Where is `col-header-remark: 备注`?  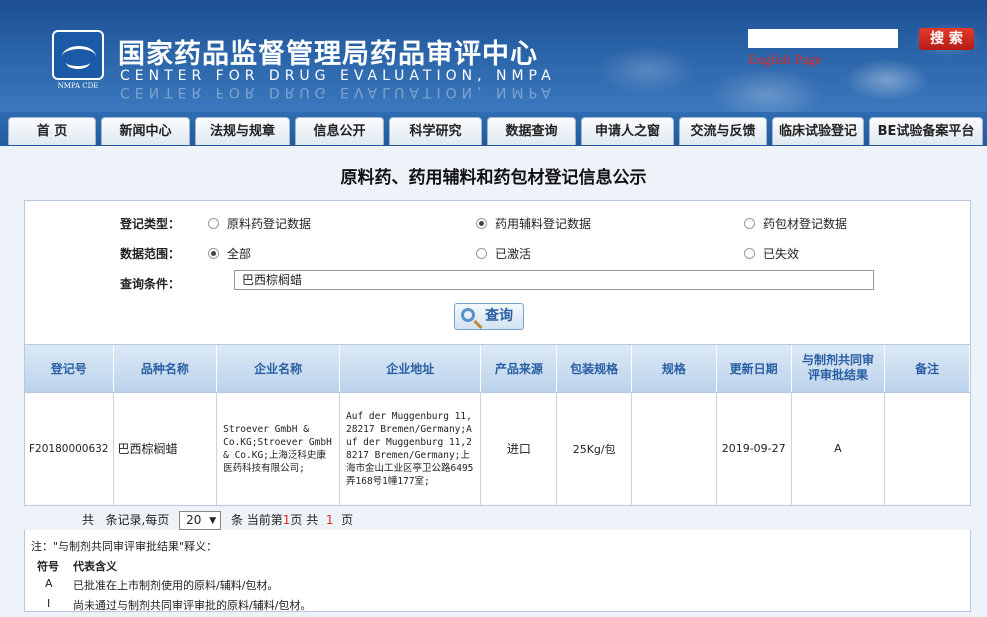 col-header-remark: 备注 is located at coordinates (927, 369).